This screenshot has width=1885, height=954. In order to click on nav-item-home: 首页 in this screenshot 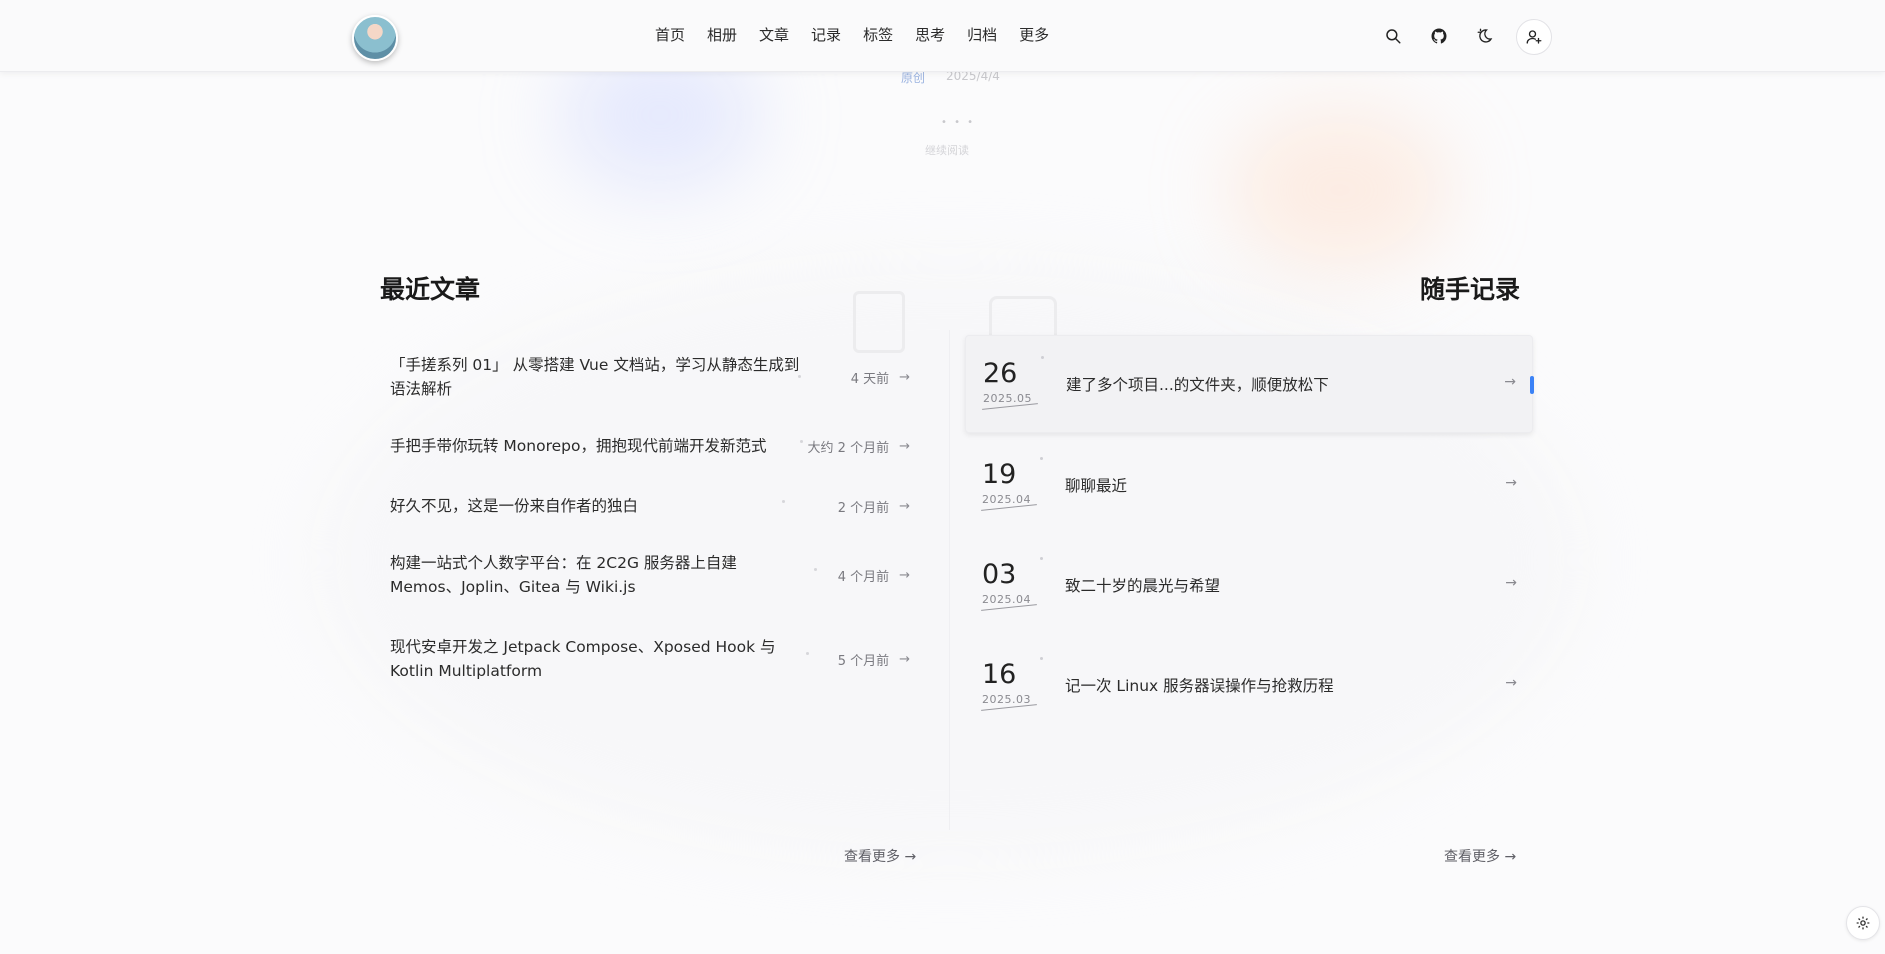, I will do `click(674, 34)`.